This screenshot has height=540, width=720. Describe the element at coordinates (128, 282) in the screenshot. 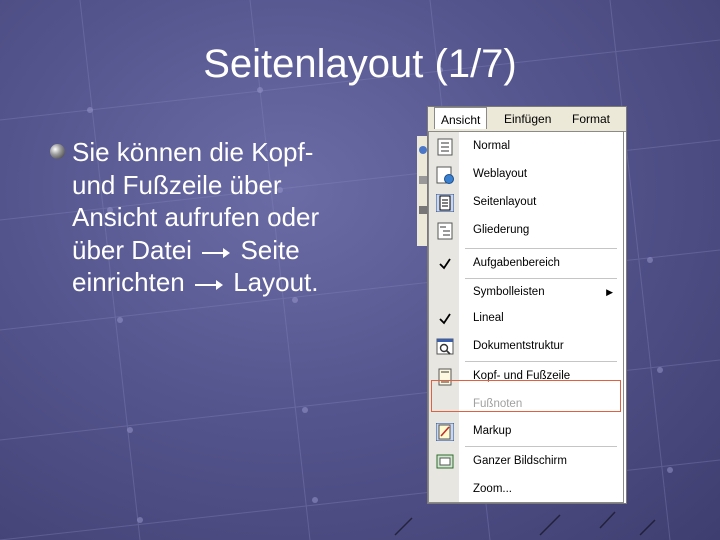

I see `bullet-line-5a: einrichten` at that location.